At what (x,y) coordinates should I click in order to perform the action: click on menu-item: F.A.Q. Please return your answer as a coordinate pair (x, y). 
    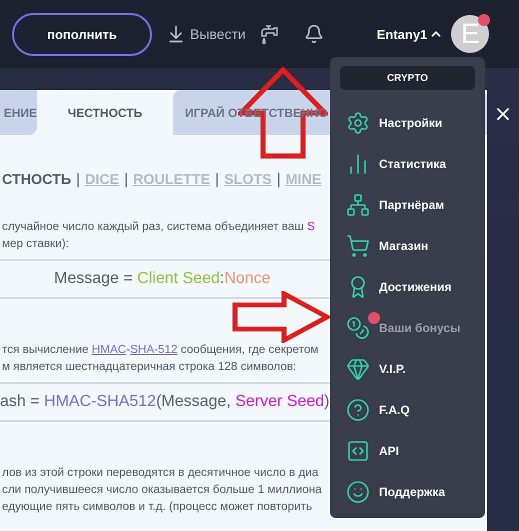
    Looking at the image, I should click on (407, 410).